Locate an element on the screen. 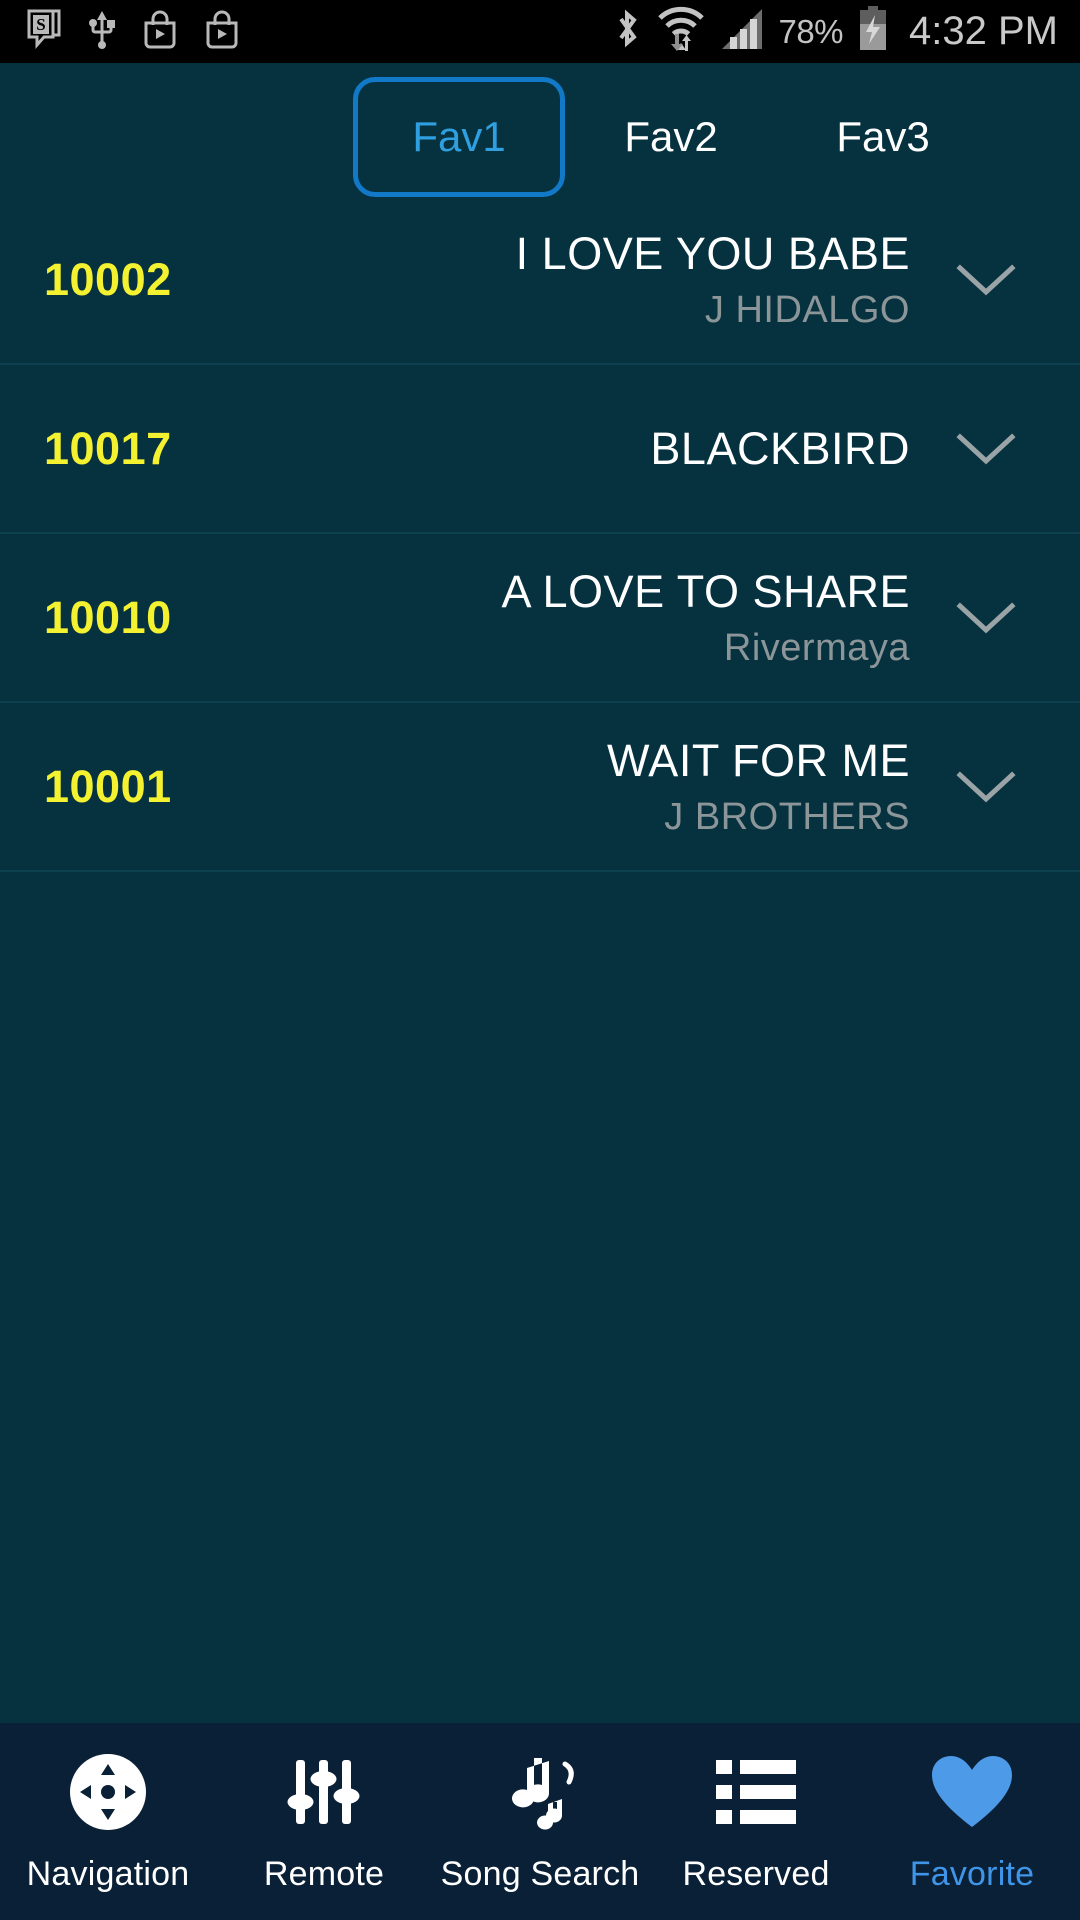 The image size is (1080, 1920). tab-fav3: Fav3 is located at coordinates (883, 137).